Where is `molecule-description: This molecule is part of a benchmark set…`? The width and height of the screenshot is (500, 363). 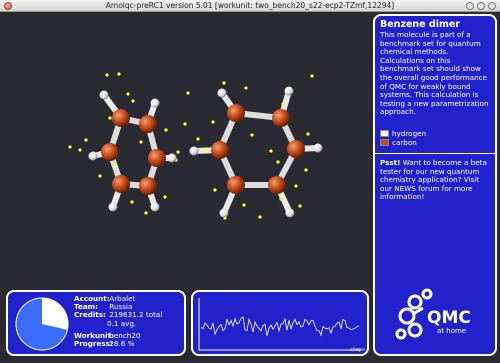 molecule-description: This molecule is part of a benchmark set… is located at coordinates (434, 73).